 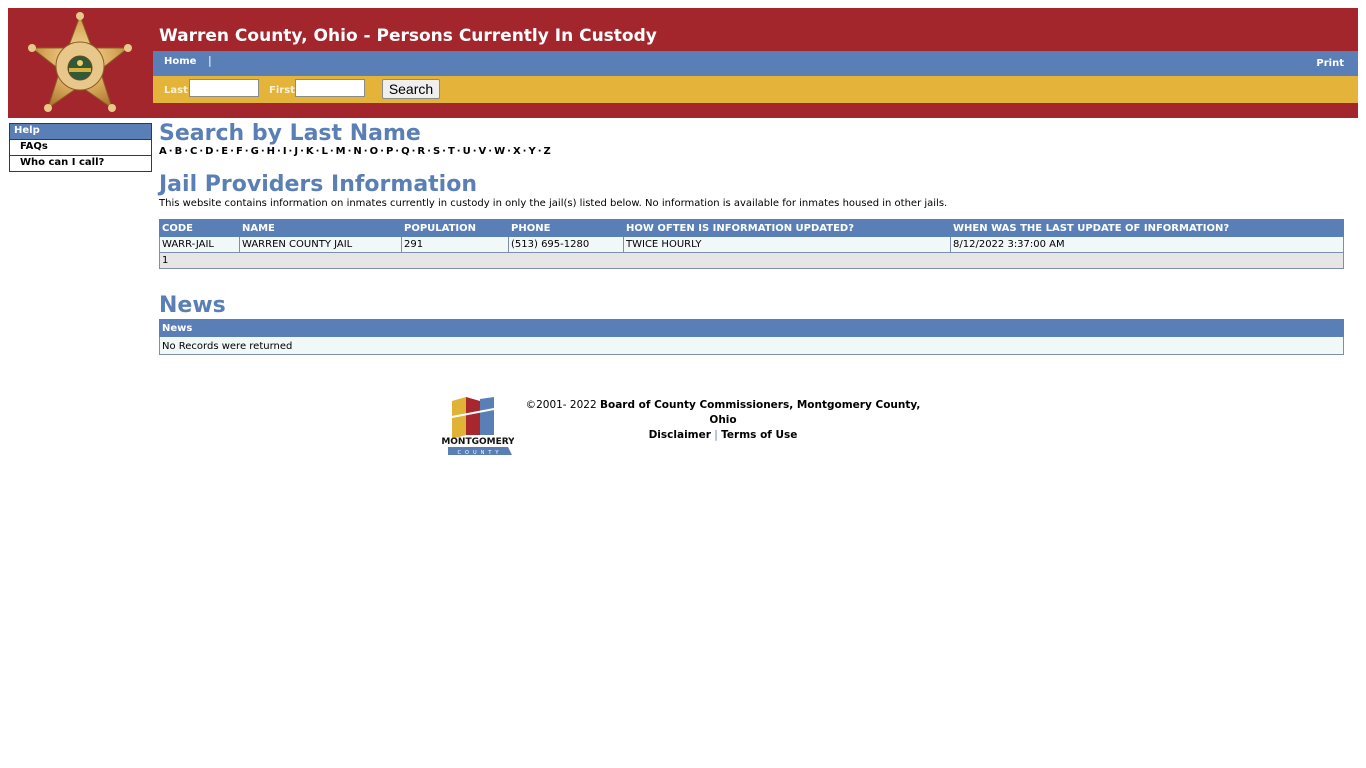 I want to click on pager-page-1: 1, so click(x=751, y=260).